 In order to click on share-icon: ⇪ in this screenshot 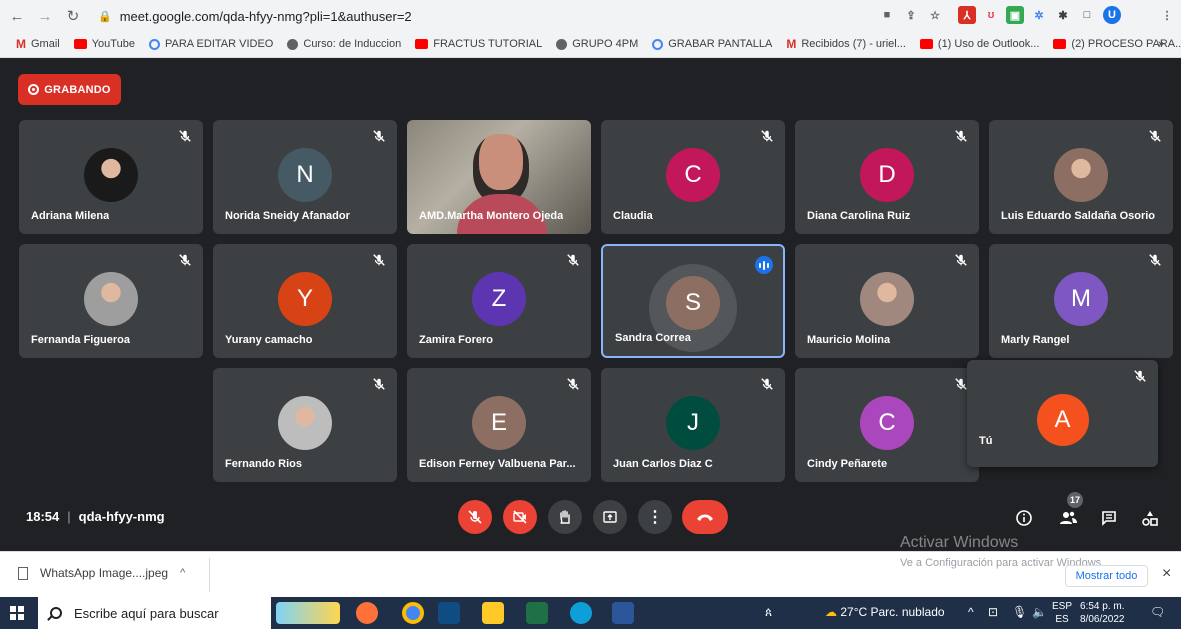, I will do `click(911, 15)`.